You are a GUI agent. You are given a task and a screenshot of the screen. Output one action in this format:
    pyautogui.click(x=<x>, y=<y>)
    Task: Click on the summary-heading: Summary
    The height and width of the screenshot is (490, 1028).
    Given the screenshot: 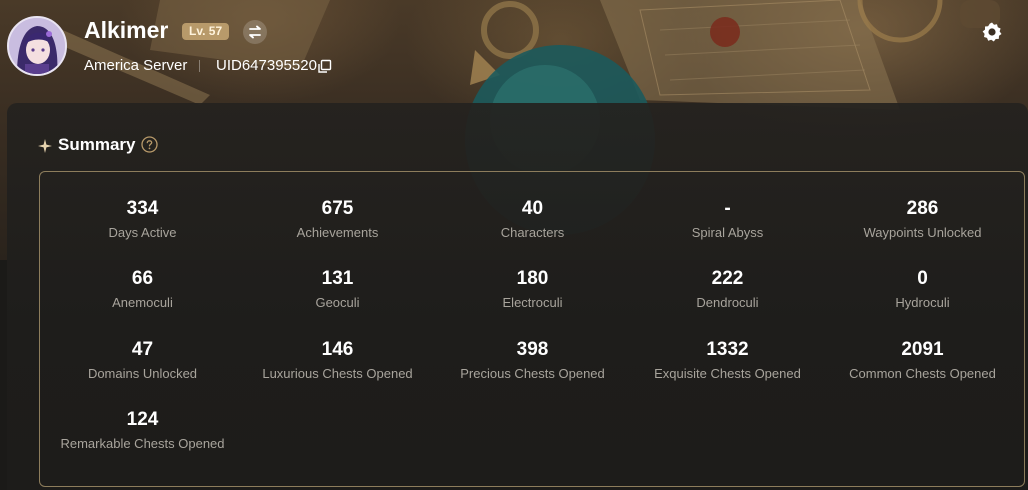 What is the action you would take?
    pyautogui.click(x=86, y=145)
    